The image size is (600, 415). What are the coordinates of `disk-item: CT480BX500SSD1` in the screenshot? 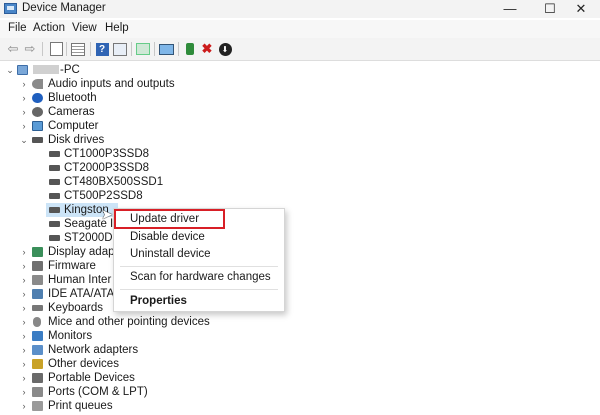 It's located at (150, 182).